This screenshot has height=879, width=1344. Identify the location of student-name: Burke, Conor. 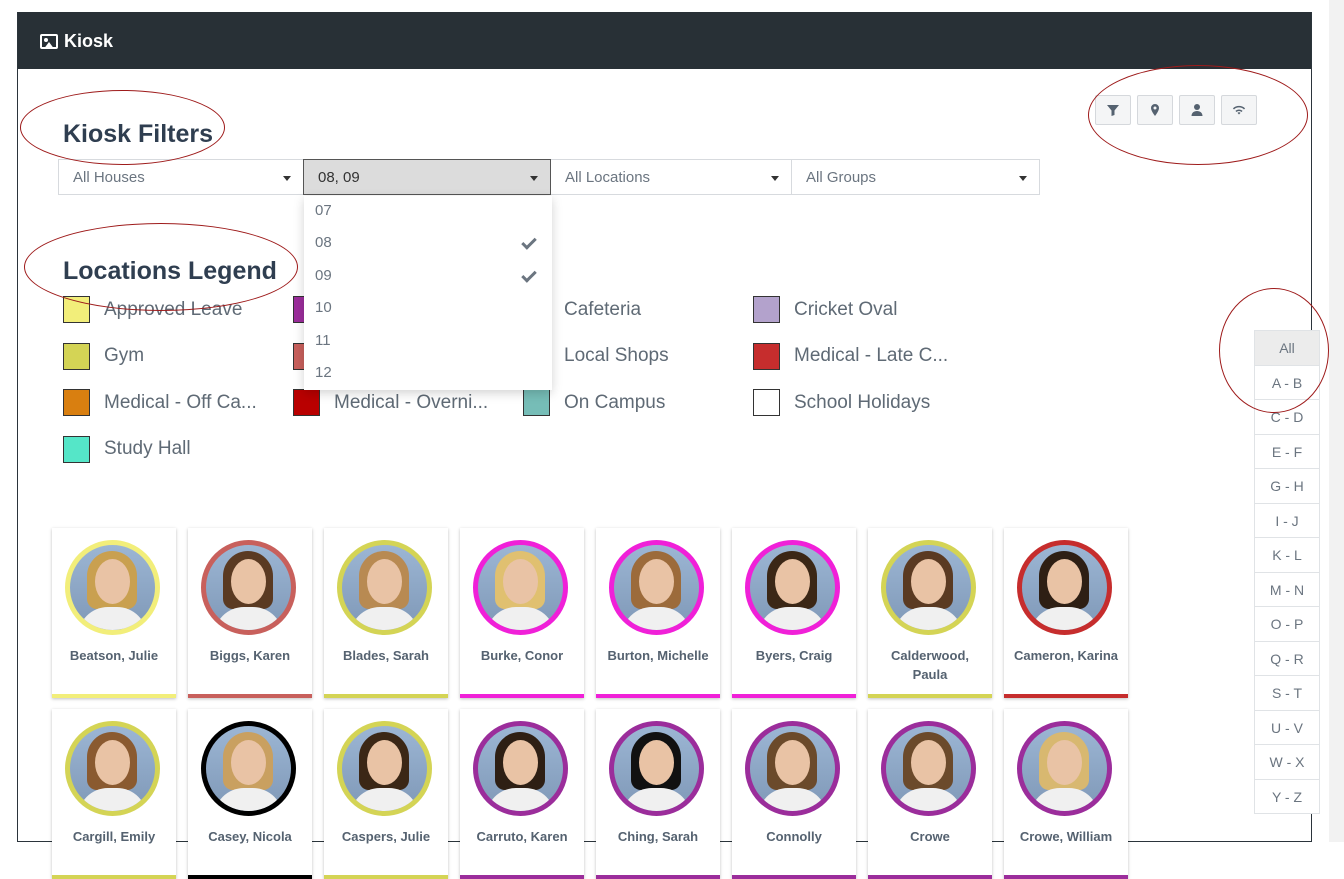
(522, 655).